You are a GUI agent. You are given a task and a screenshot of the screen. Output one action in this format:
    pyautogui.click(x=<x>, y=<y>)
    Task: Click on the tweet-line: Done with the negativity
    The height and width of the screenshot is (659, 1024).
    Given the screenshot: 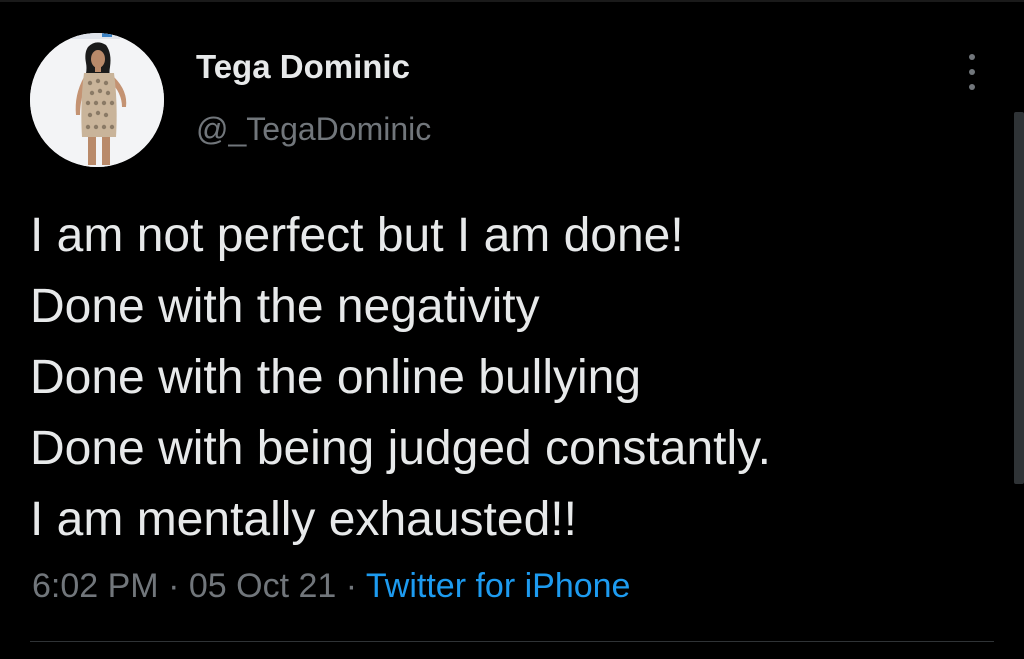 What is the action you would take?
    pyautogui.click(x=285, y=306)
    